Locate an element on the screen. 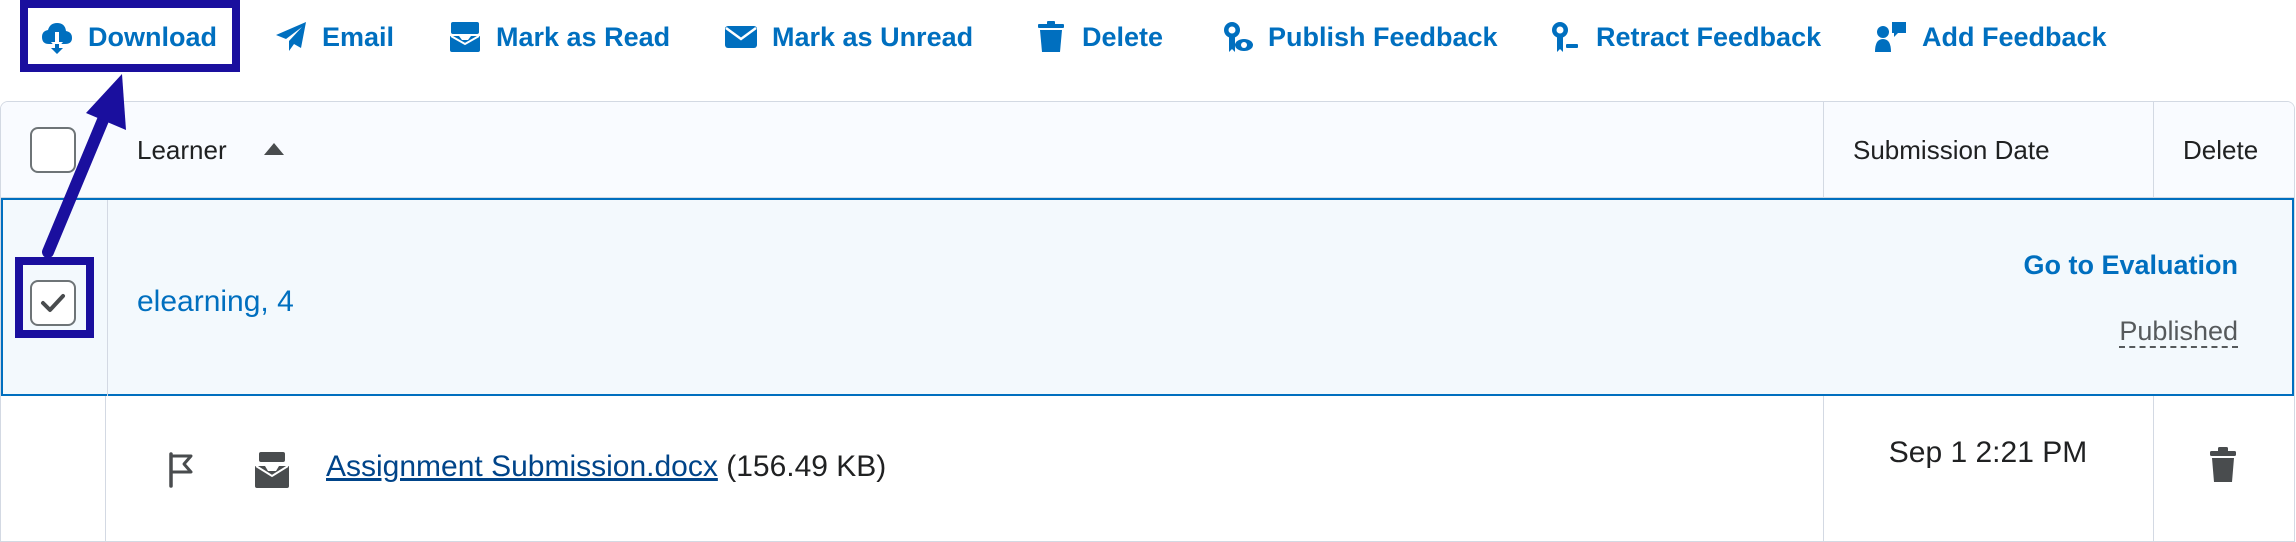  file-name-link: Assignment Submission.docx is located at coordinates (522, 466).